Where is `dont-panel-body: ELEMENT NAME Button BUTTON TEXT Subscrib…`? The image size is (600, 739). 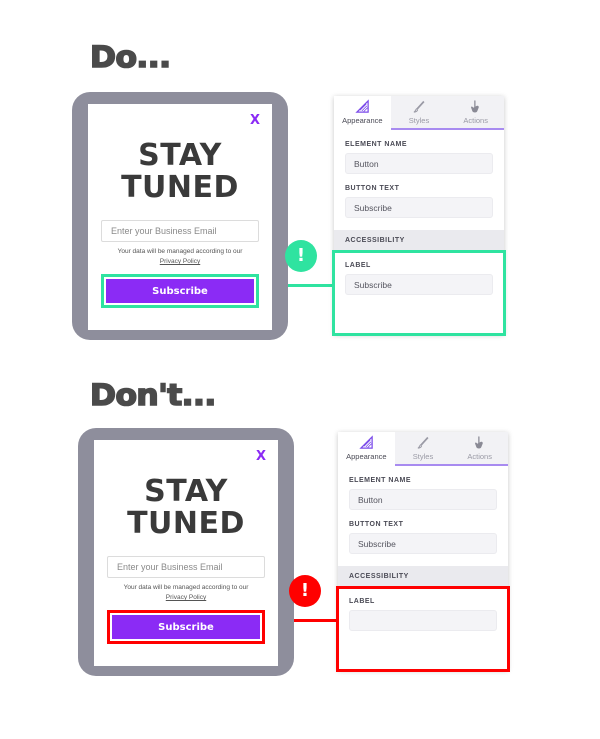 dont-panel-body: ELEMENT NAME Button BUTTON TEXT Subscrib… is located at coordinates (423, 515).